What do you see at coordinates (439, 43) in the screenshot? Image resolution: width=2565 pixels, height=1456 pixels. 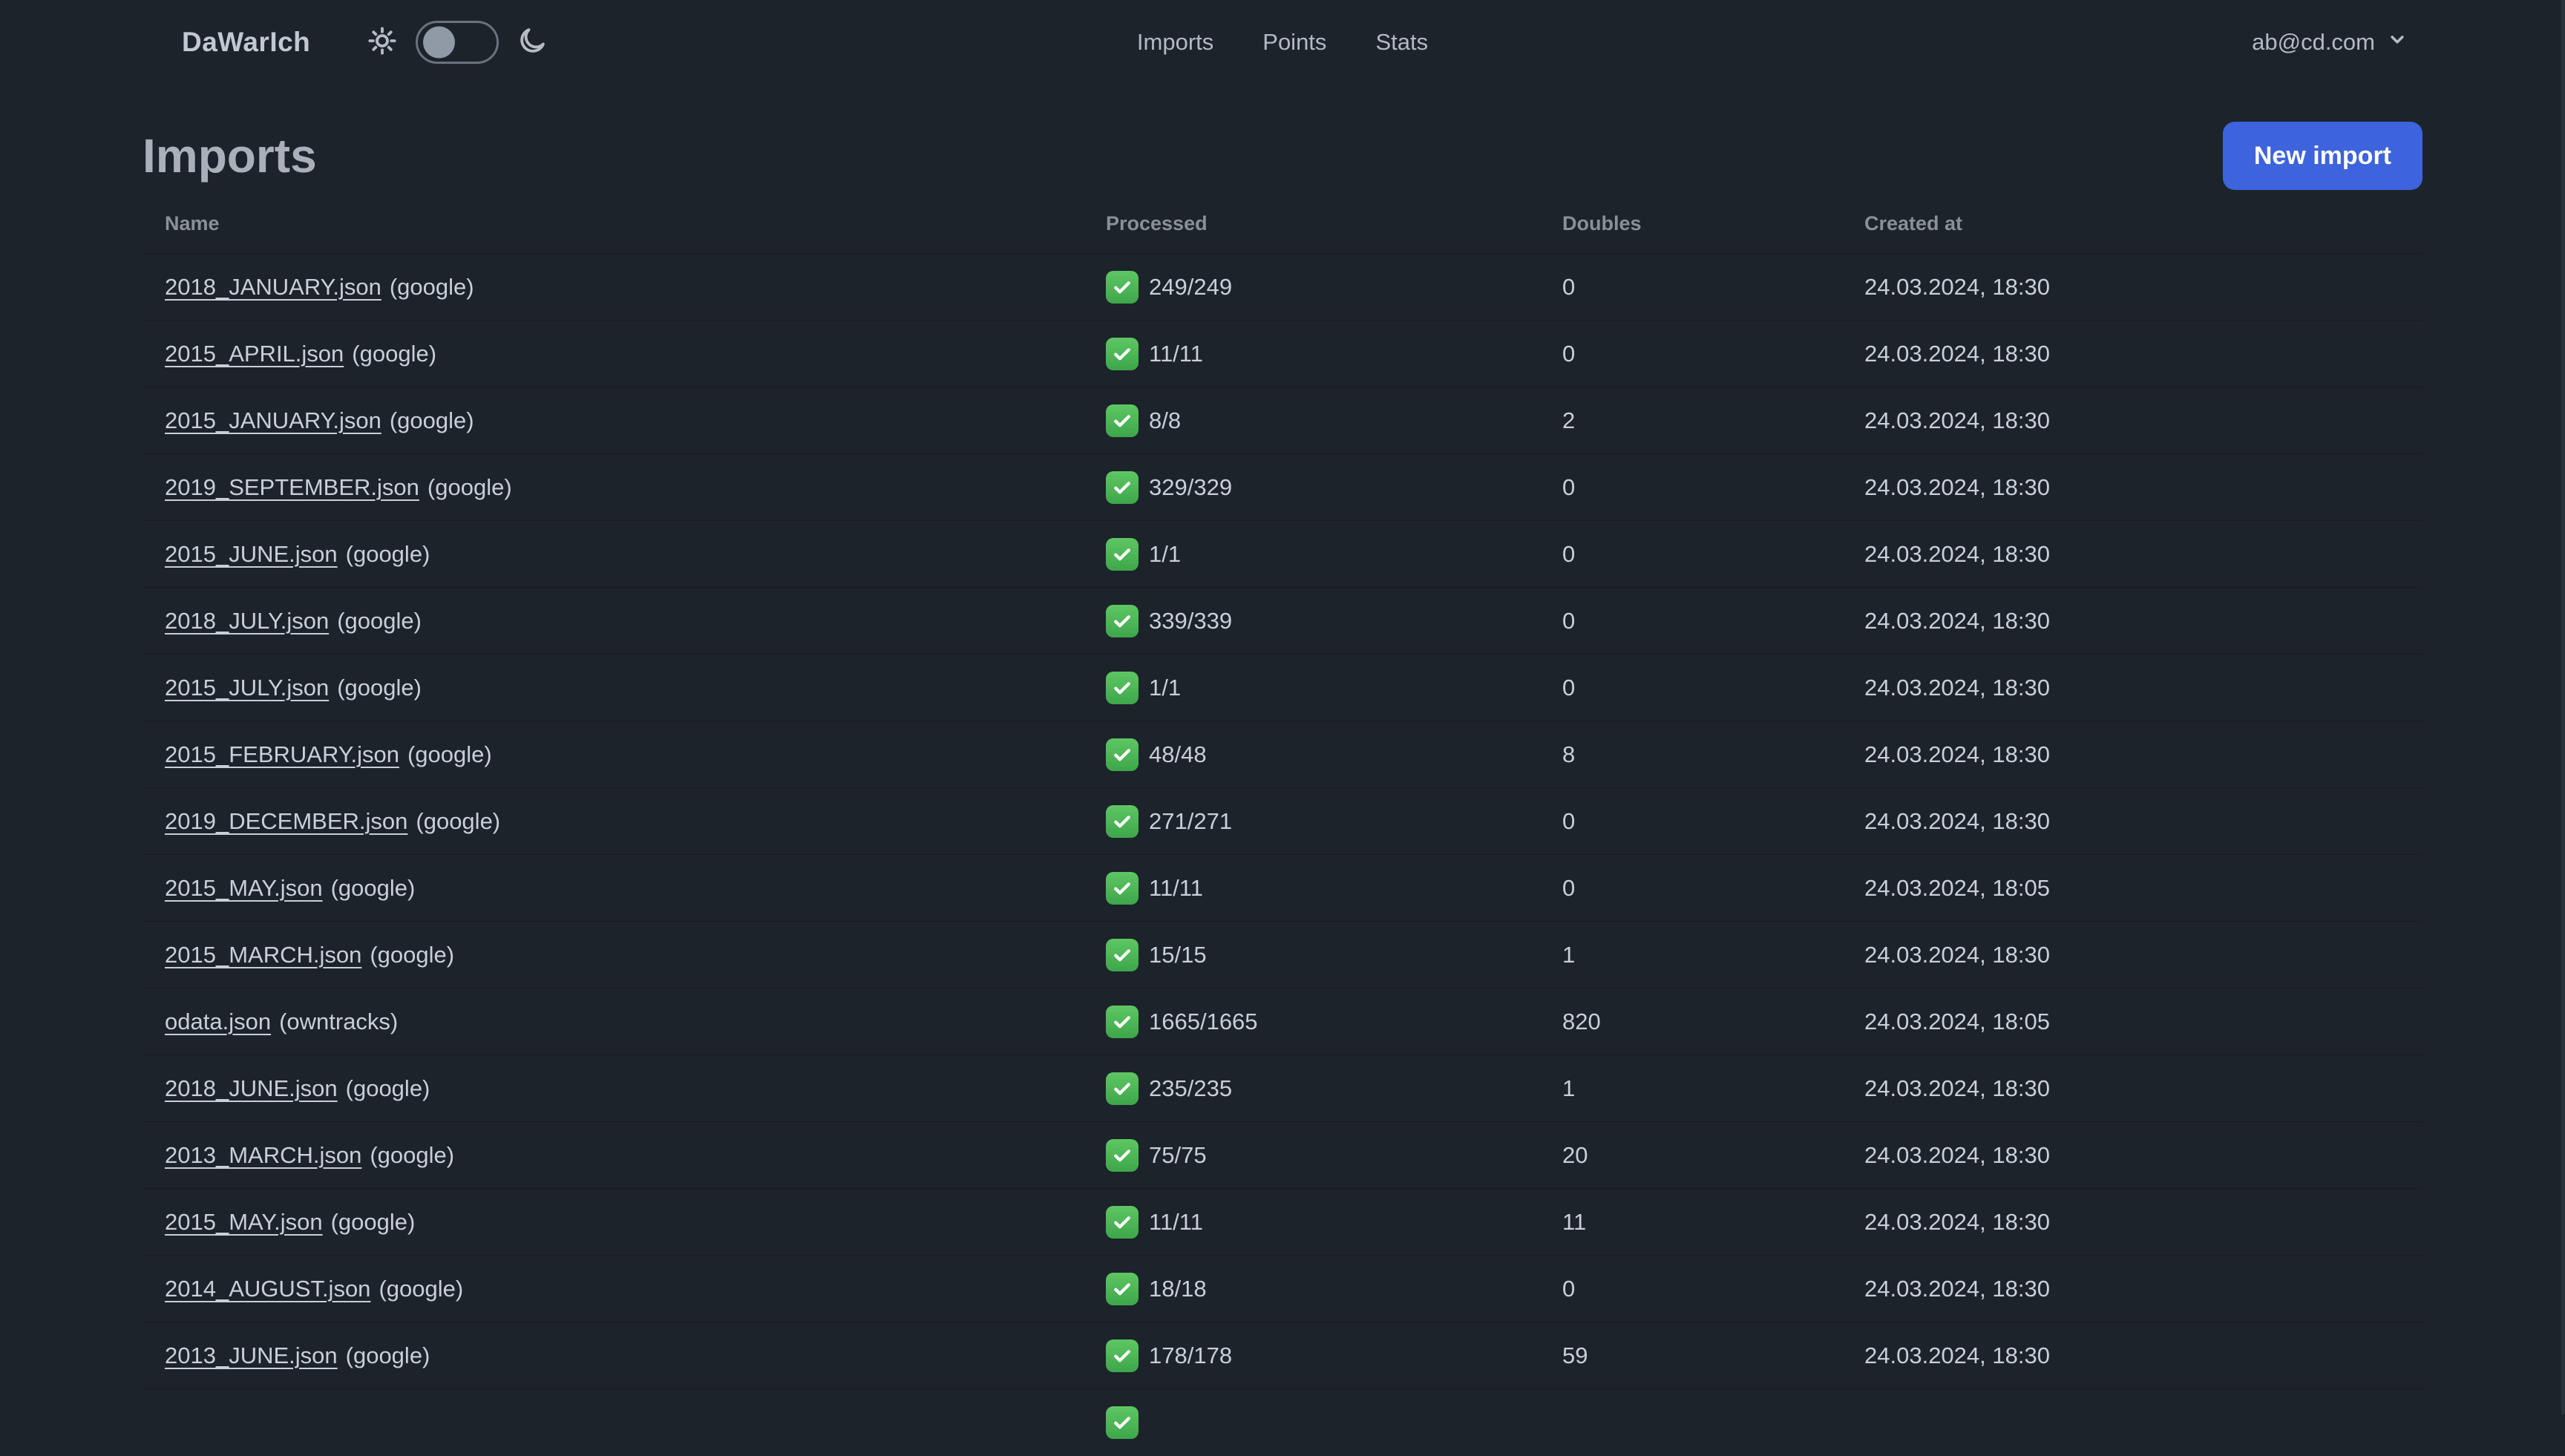 I see `theme-toggle-knob` at bounding box center [439, 43].